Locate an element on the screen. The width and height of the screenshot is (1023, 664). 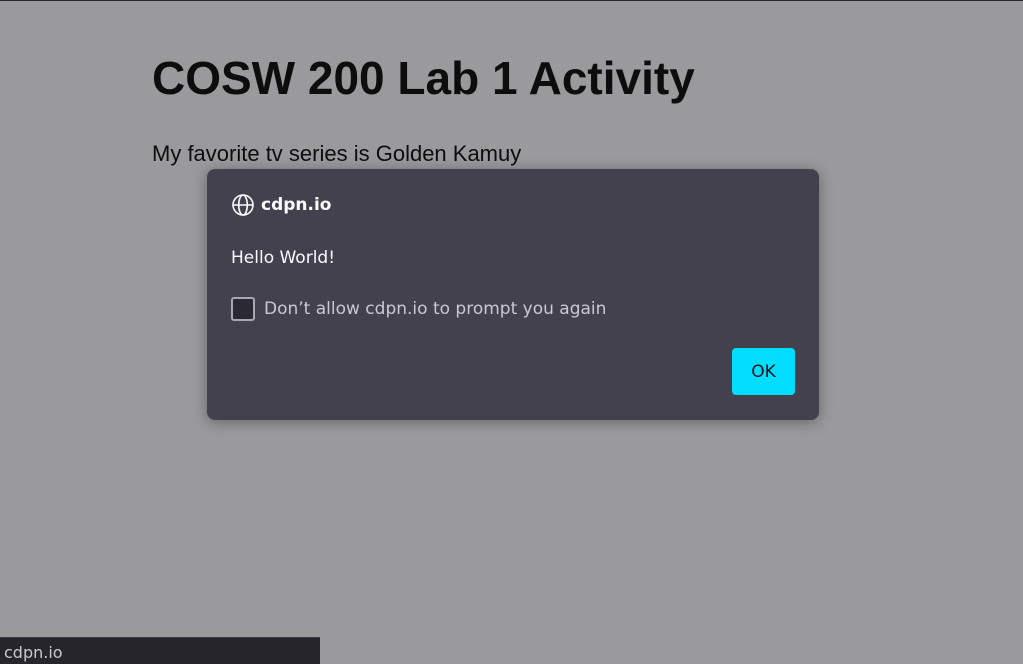
page-title: COSW 200 Lab 1 Activity is located at coordinates (423, 78).